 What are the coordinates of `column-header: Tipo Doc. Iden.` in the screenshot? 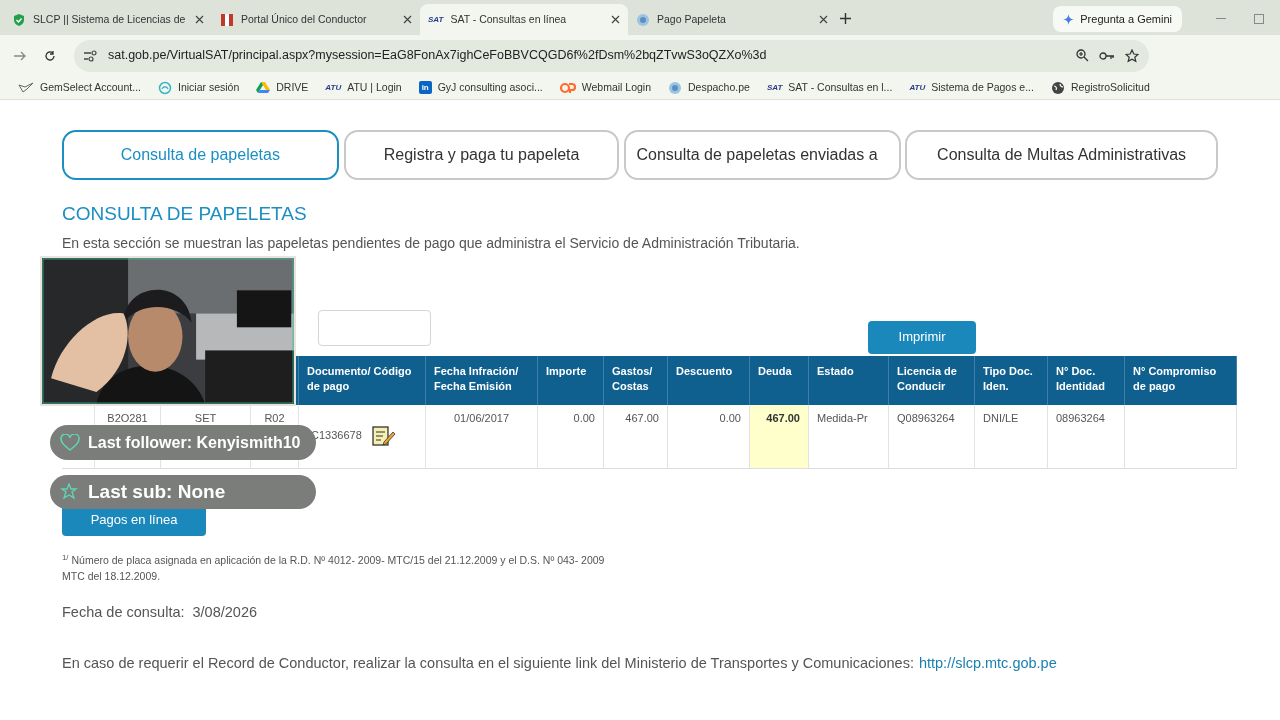 It's located at (1011, 380).